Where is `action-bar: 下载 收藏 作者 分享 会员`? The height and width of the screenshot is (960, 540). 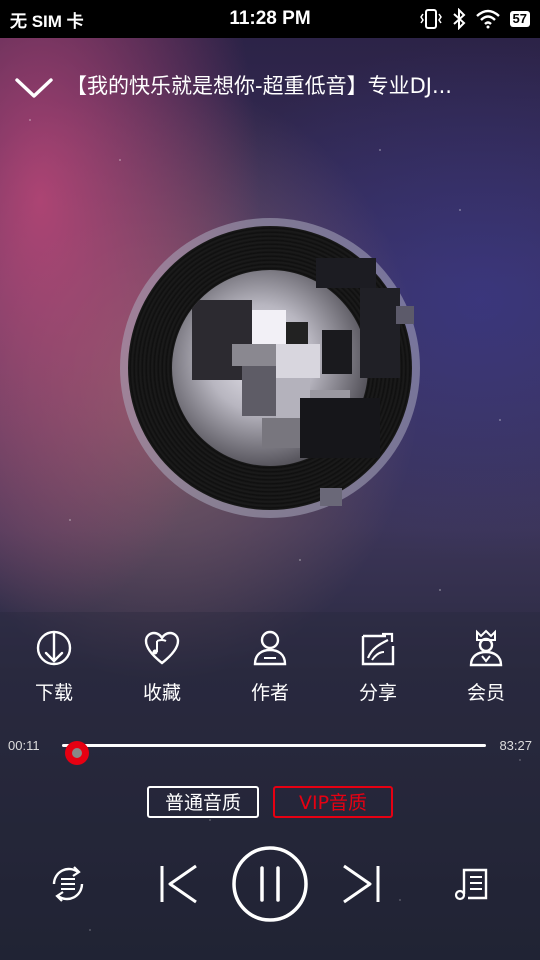 action-bar: 下载 收藏 作者 分享 会员 is located at coordinates (270, 666).